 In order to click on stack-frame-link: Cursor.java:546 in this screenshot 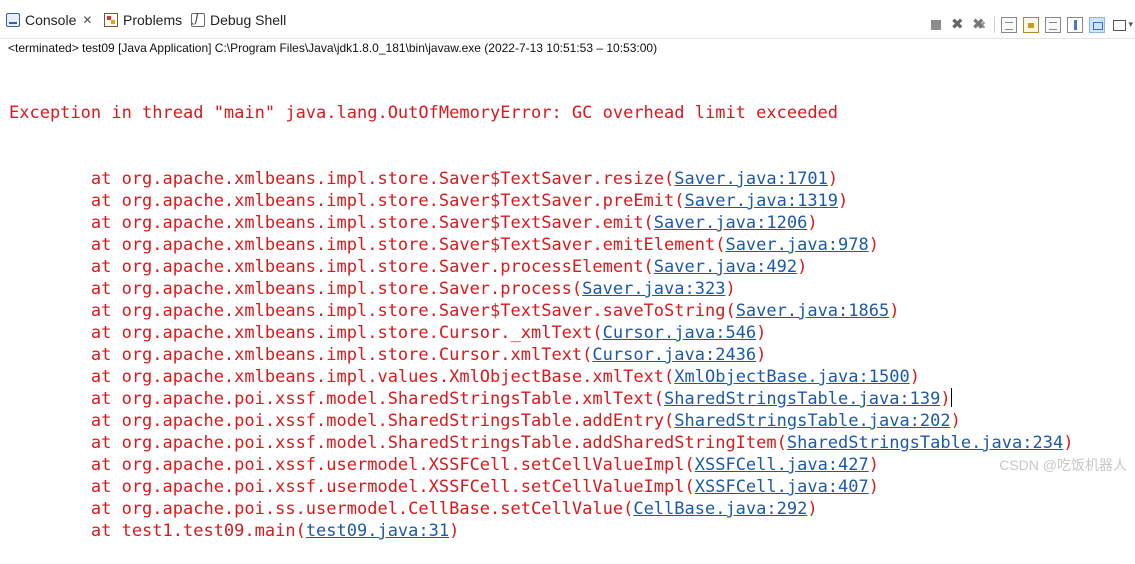, I will do `click(680, 333)`.